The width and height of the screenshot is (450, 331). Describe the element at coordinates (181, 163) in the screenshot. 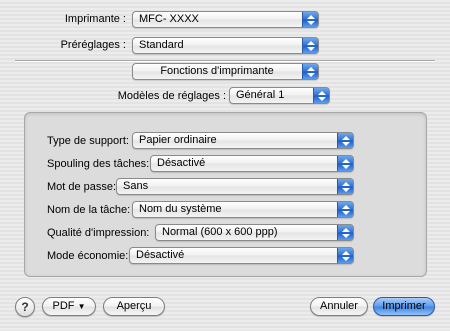

I see `job-spooling-value: Désactivé` at that location.